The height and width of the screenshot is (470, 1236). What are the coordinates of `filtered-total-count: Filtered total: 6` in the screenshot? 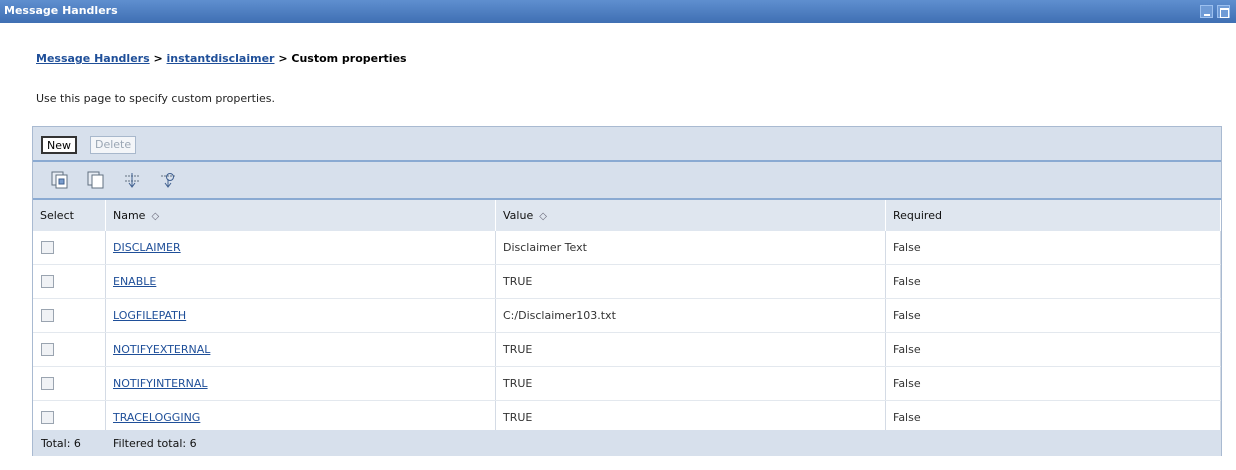 It's located at (155, 443).